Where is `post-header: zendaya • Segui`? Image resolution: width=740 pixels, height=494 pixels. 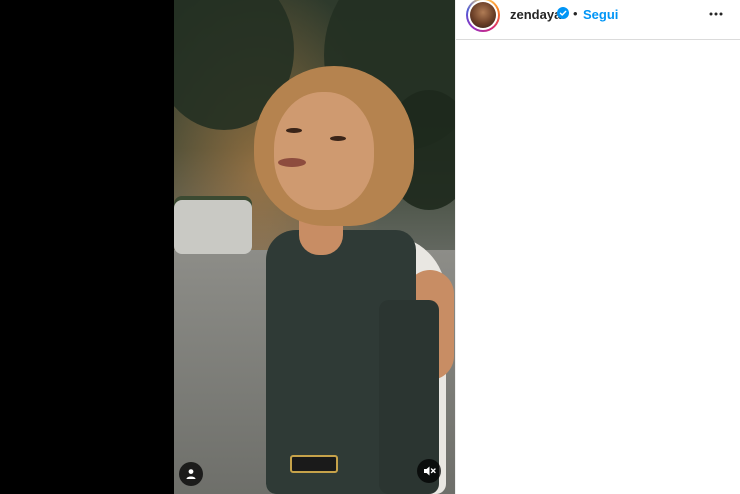 post-header: zendaya • Segui is located at coordinates (598, 20).